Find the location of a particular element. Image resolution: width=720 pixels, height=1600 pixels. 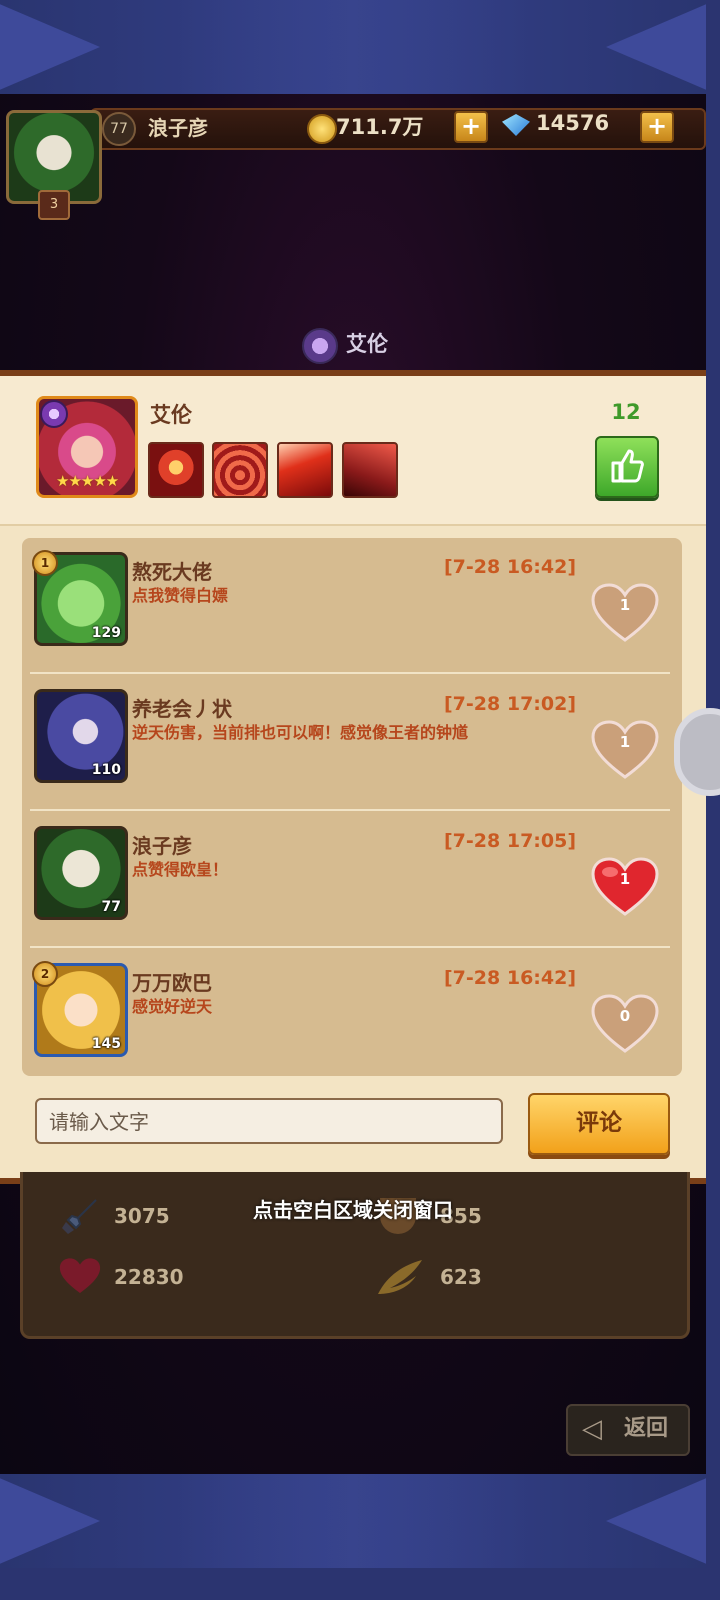

comment-row: 77 浪子彦 [7-28 17:05] 点赞得欧皇！ 1 is located at coordinates (350, 884).